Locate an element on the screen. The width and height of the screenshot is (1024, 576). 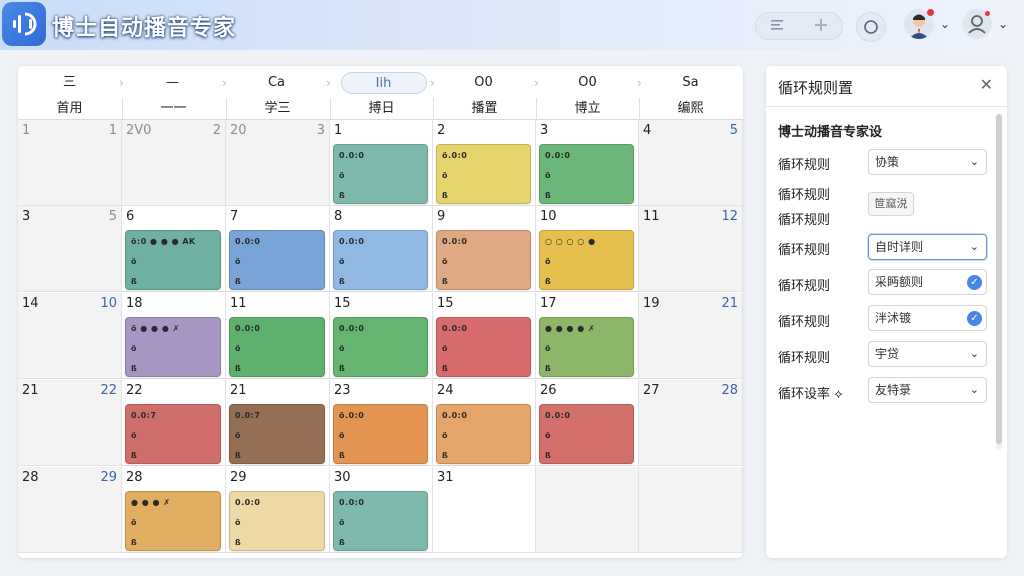
day-cell: 14 10 is located at coordinates (70, 336).